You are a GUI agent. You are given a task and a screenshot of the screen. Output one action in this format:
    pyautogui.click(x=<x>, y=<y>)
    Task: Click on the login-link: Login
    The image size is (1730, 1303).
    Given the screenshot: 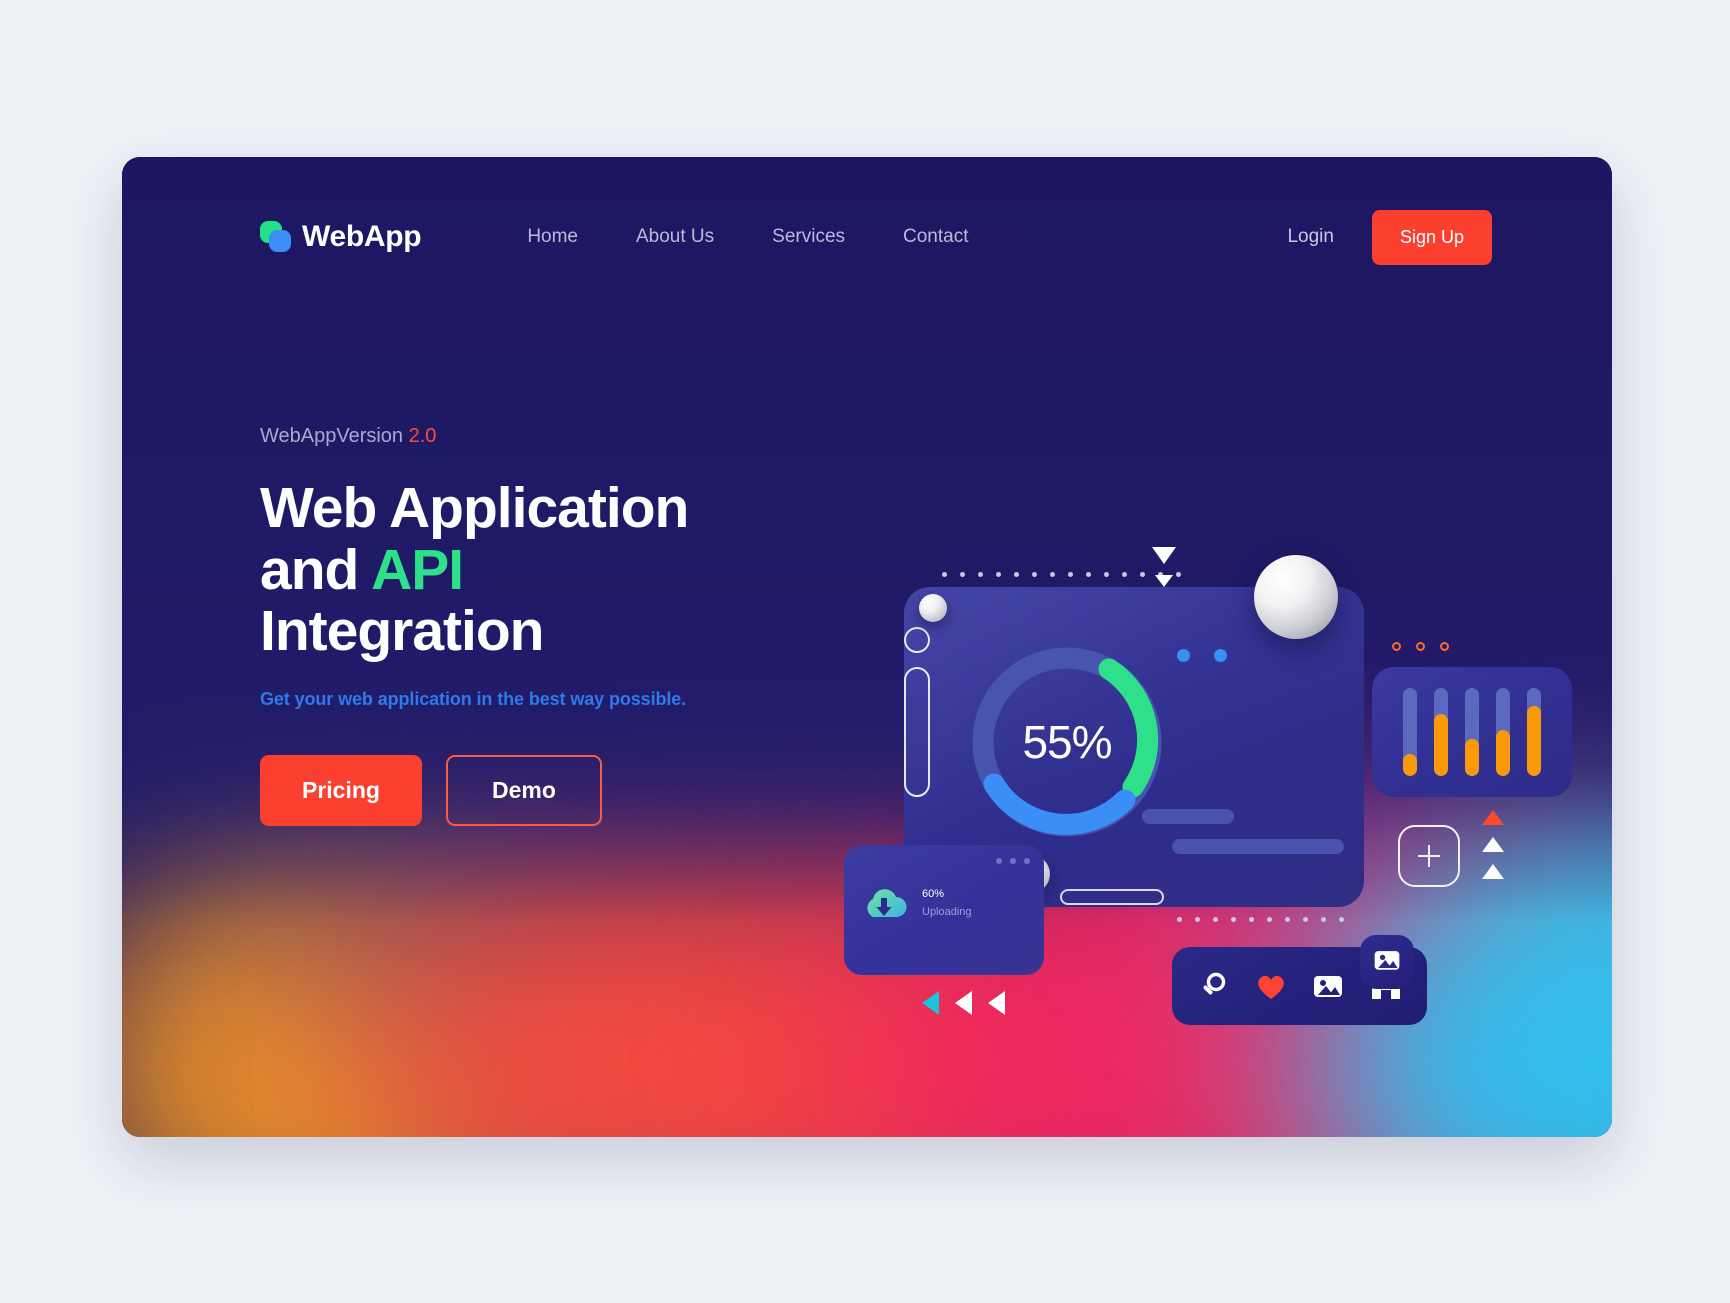 What is the action you would take?
    pyautogui.click(x=1310, y=237)
    